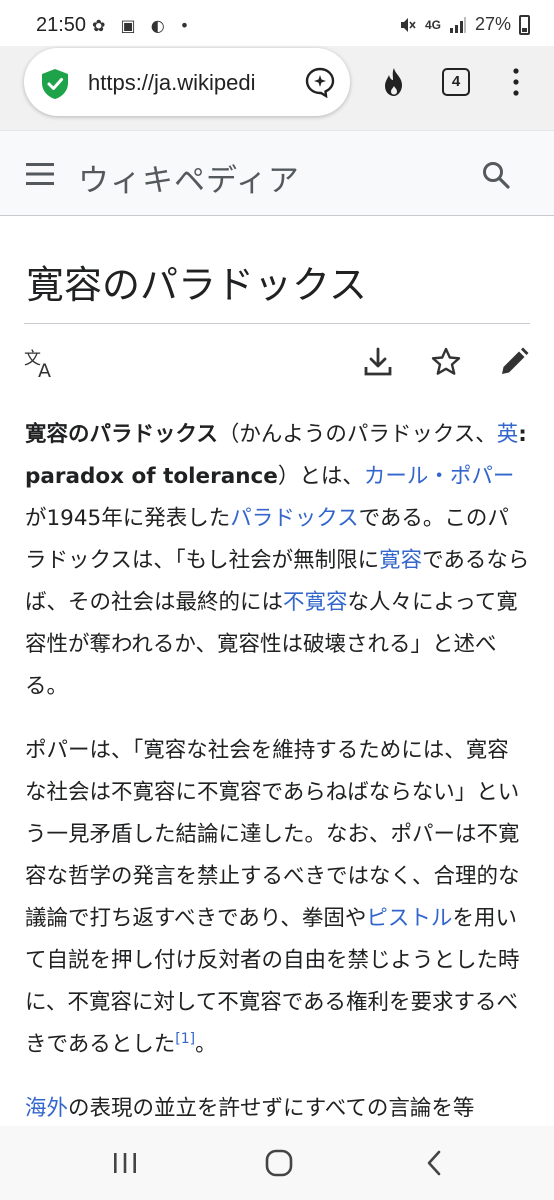 The image size is (554, 1200). Describe the element at coordinates (315, 602) in the screenshot. I see `link-intolerance: 不寛容` at that location.